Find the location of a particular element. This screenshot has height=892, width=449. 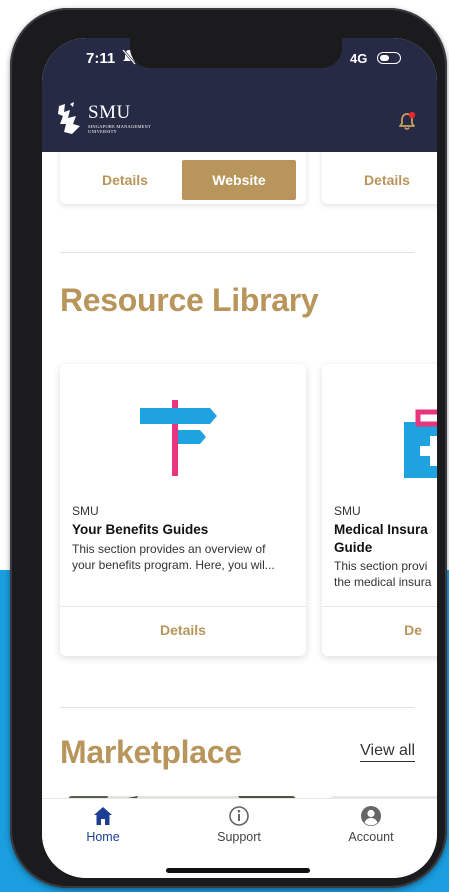

resource-title: Medical Insura is located at coordinates (381, 529).